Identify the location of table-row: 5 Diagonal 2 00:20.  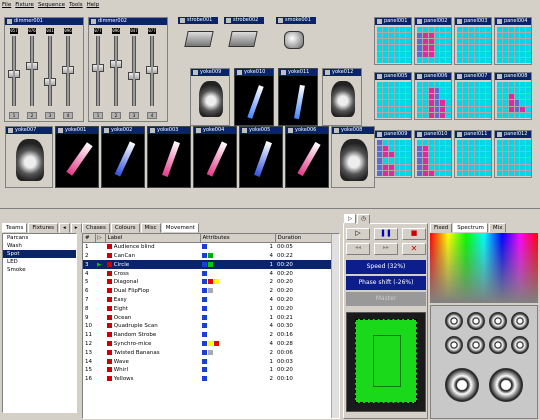
(208, 282).